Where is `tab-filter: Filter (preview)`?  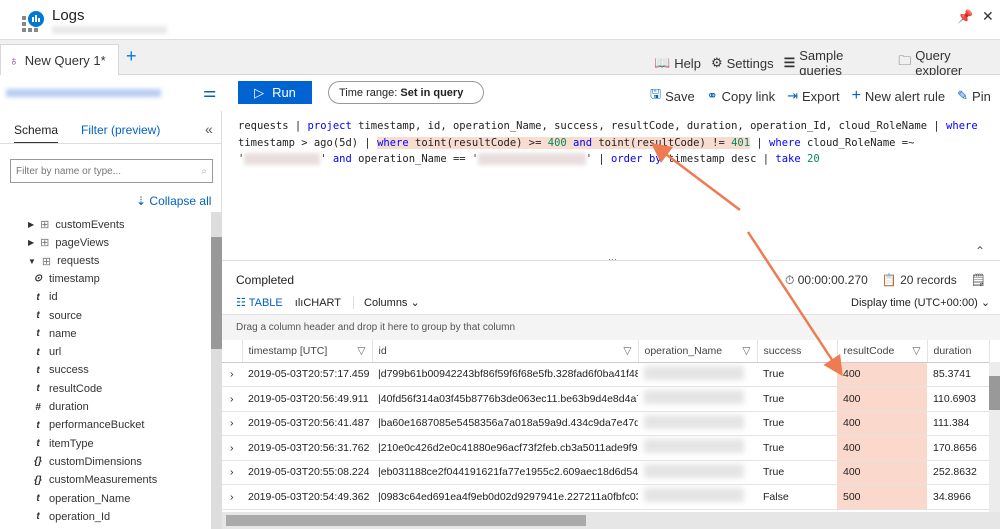 tab-filter: Filter (preview) is located at coordinates (120, 130).